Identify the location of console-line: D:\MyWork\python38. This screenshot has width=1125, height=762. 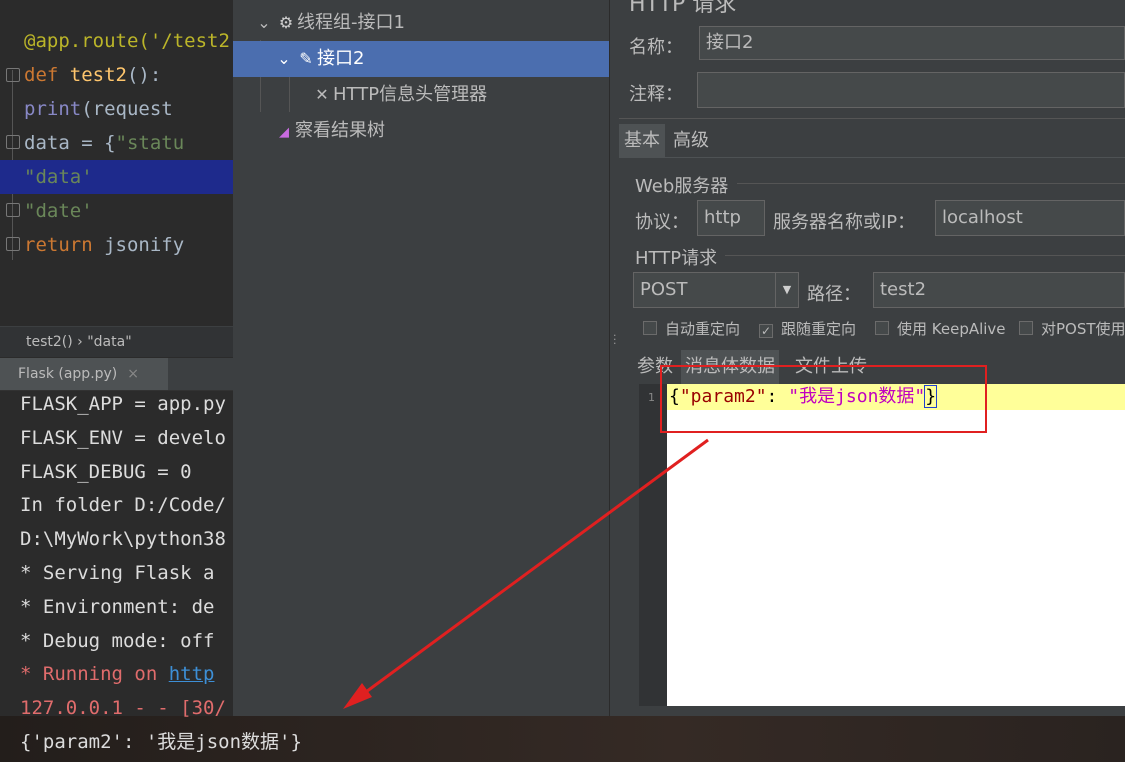
(123, 539).